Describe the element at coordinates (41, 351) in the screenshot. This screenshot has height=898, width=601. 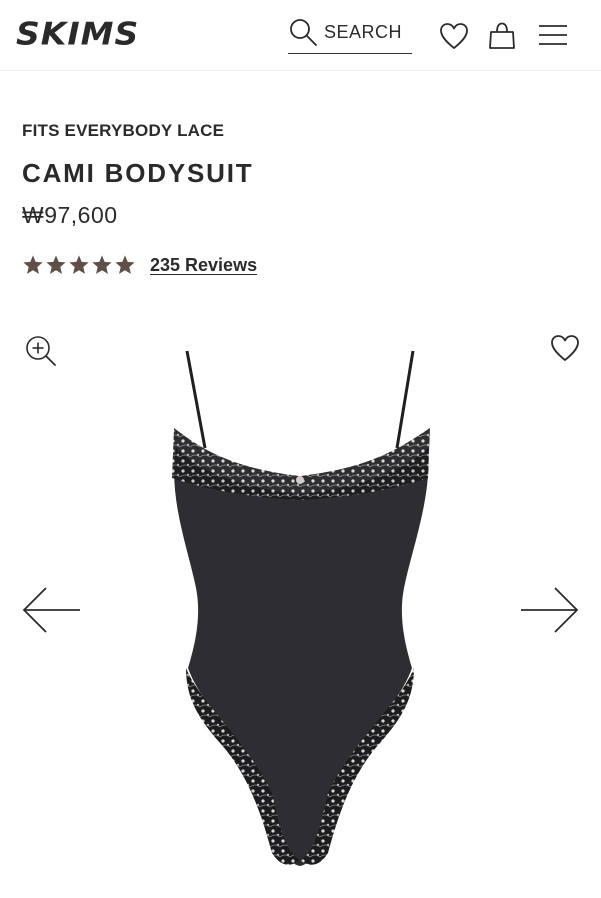
I see `zoom-in-icon` at that location.